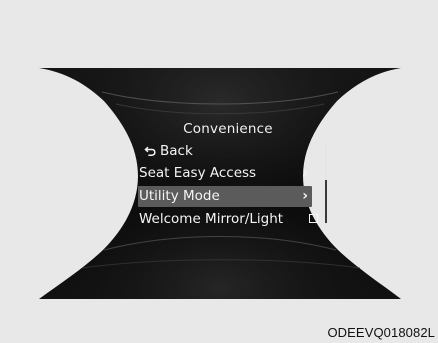  Describe the element at coordinates (179, 196) in the screenshot. I see `utility-mode-label: Utility Mode` at that location.